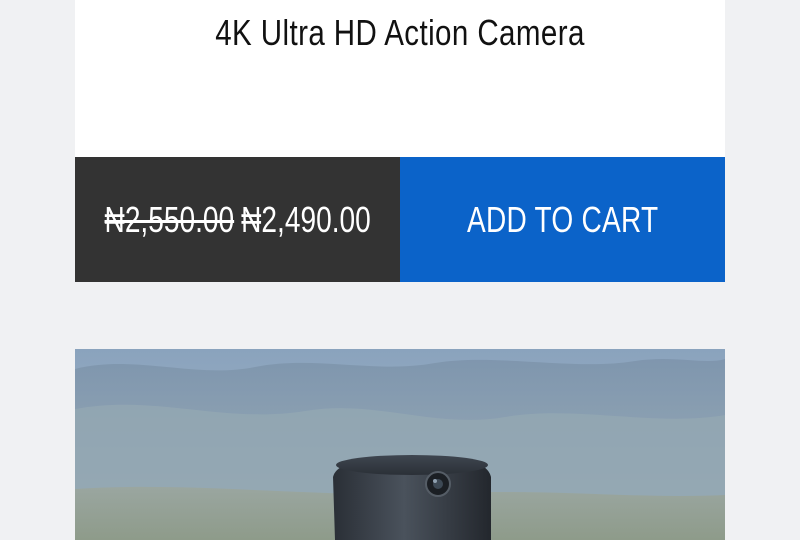 Image resolution: width=800 pixels, height=540 pixels. I want to click on product-title: 4K Ultra HD Action Camera, so click(400, 32).